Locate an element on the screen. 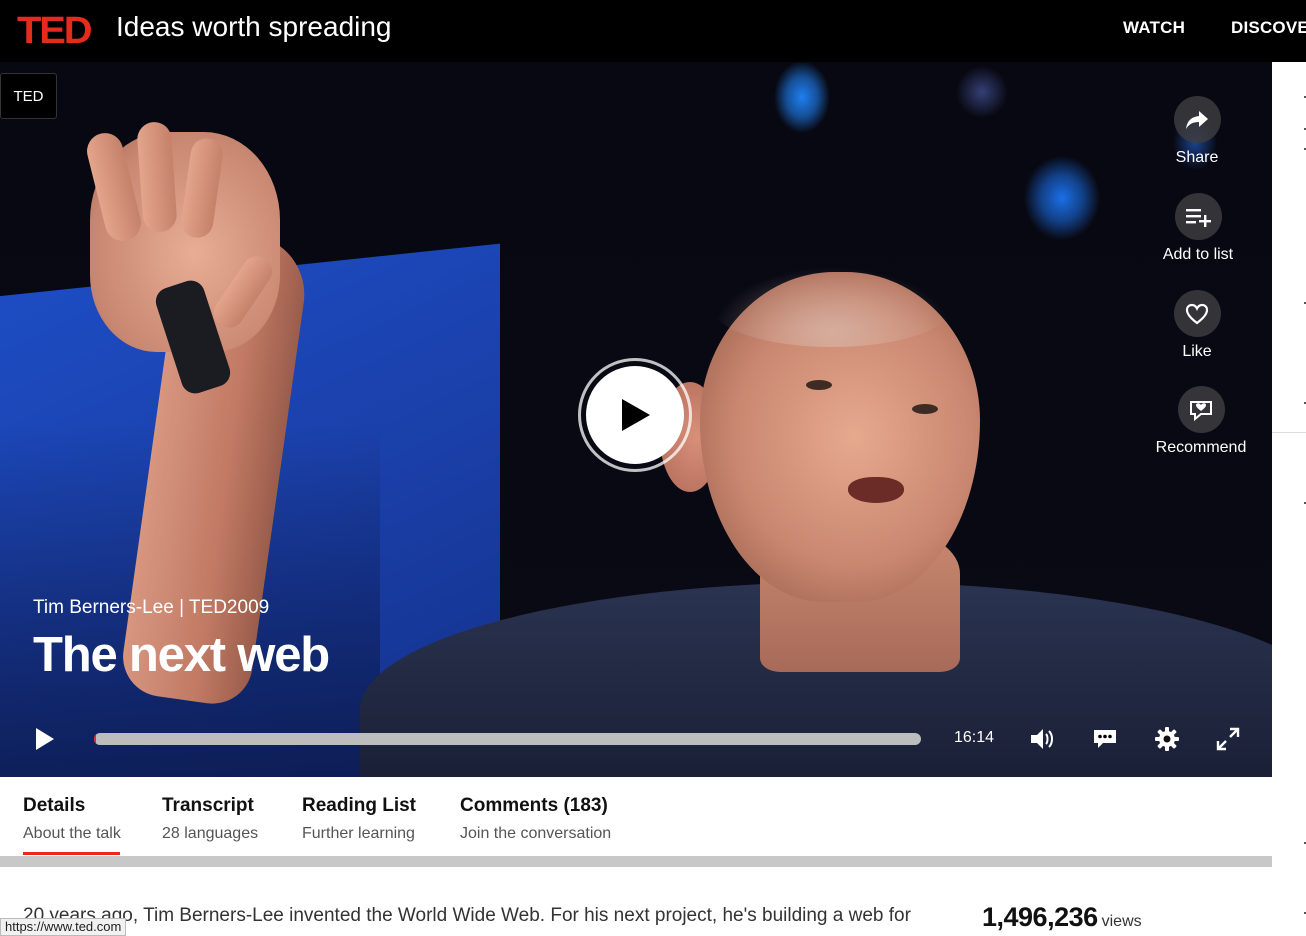 This screenshot has height=936, width=1306. share-button: Share is located at coordinates (1197, 131).